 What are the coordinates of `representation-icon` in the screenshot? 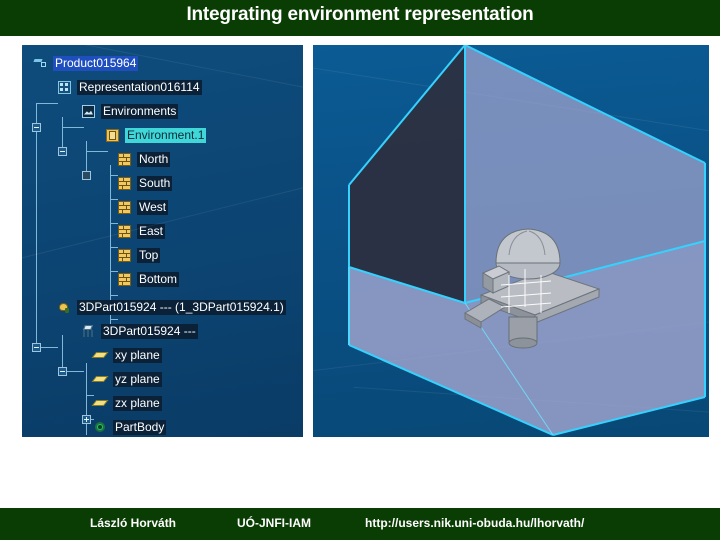 It's located at (64, 87).